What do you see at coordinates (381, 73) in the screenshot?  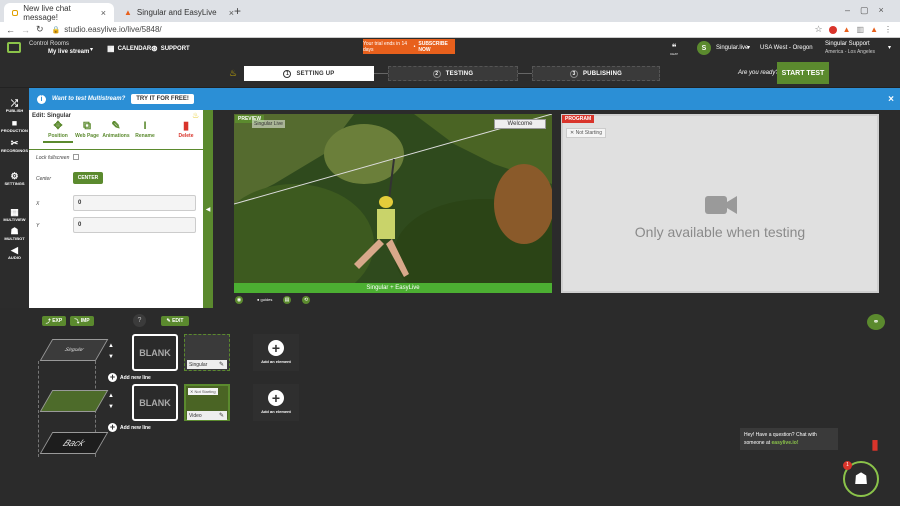 I see `step-connector` at bounding box center [381, 73].